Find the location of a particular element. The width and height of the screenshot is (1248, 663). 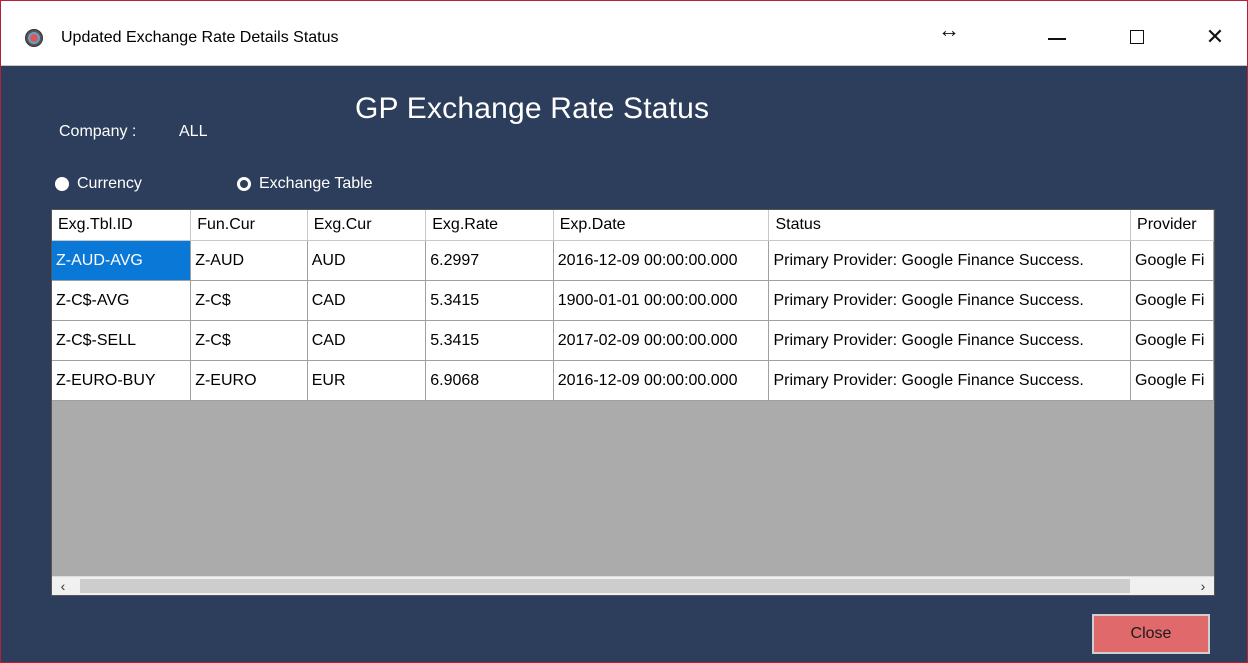

maximize-icon is located at coordinates (1137, 37).